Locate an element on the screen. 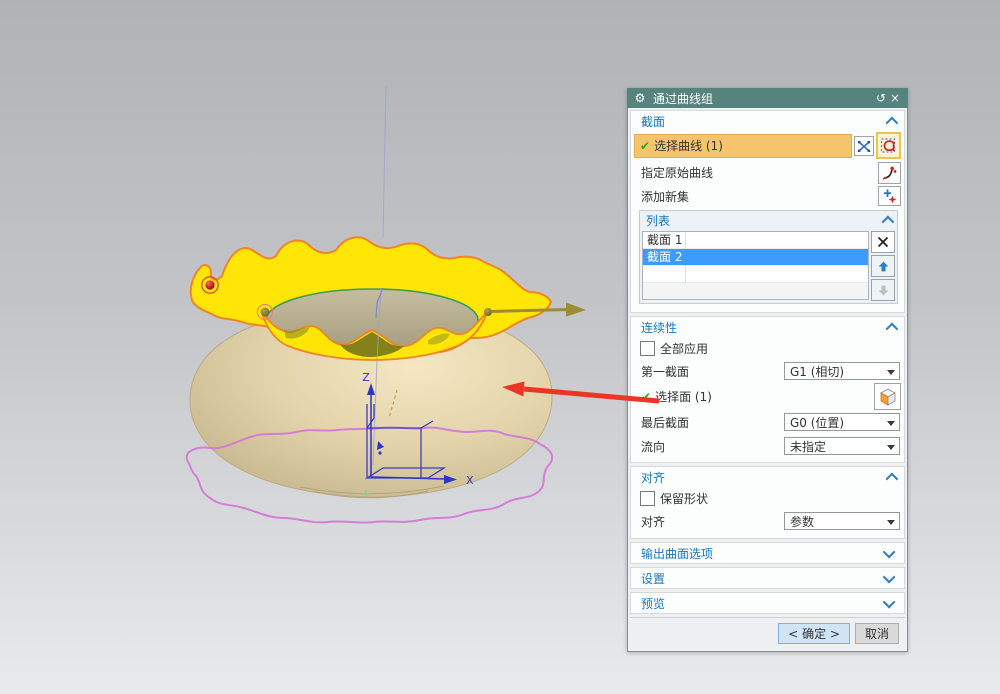 The width and height of the screenshot is (1000, 694). preview-header: 预览 is located at coordinates (767, 603).